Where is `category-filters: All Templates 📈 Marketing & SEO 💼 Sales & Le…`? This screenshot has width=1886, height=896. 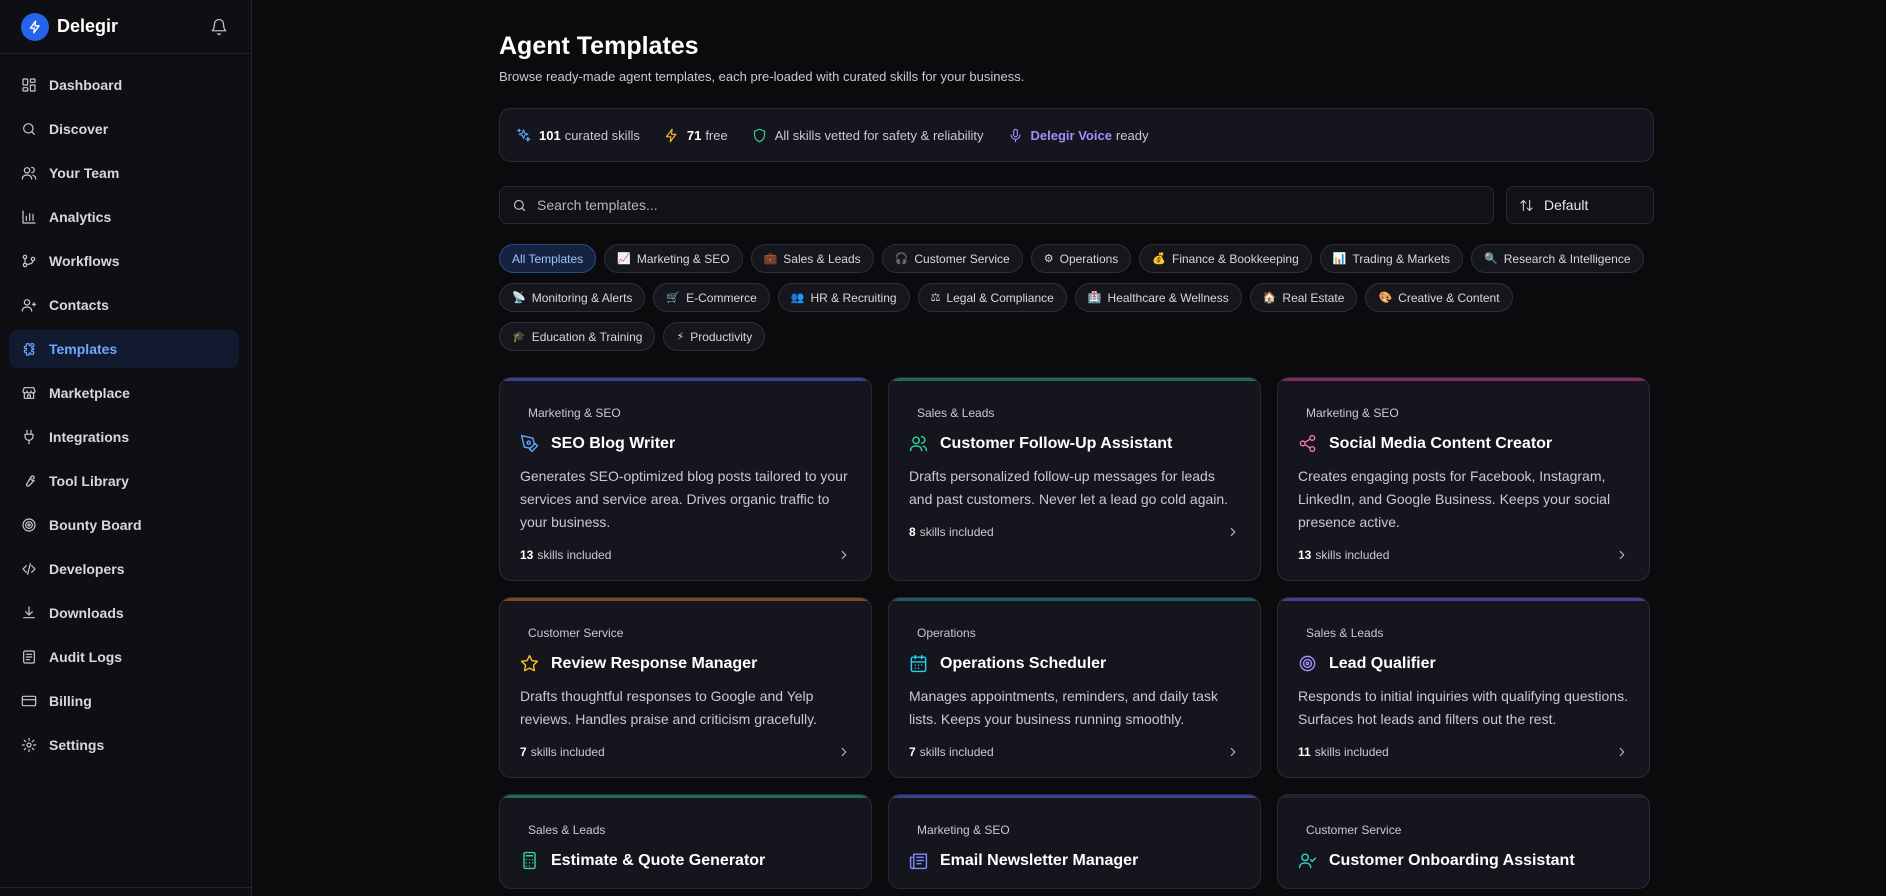
category-filters: All Templates 📈 Marketing & SEO 💼 Sales & Le… is located at coordinates (1076, 297).